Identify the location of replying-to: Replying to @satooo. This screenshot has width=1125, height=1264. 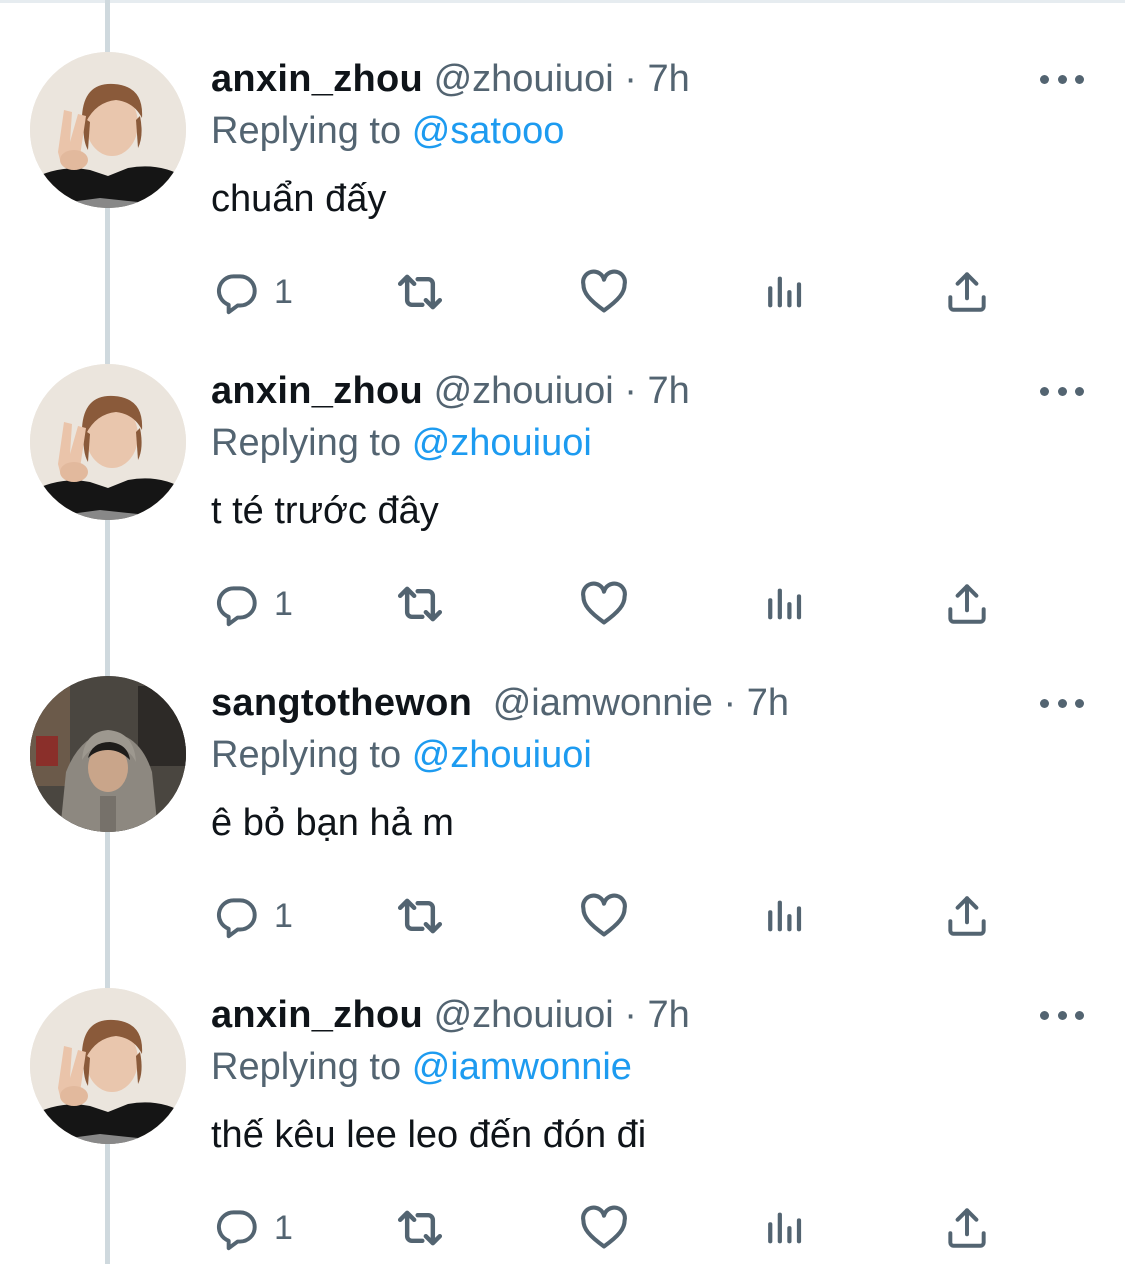
(387, 131).